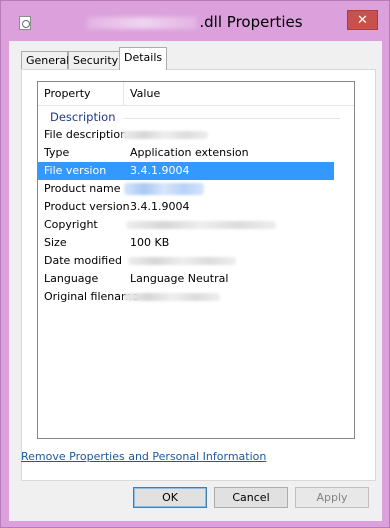  What do you see at coordinates (170, 497) in the screenshot?
I see `ok-button: OK` at bounding box center [170, 497].